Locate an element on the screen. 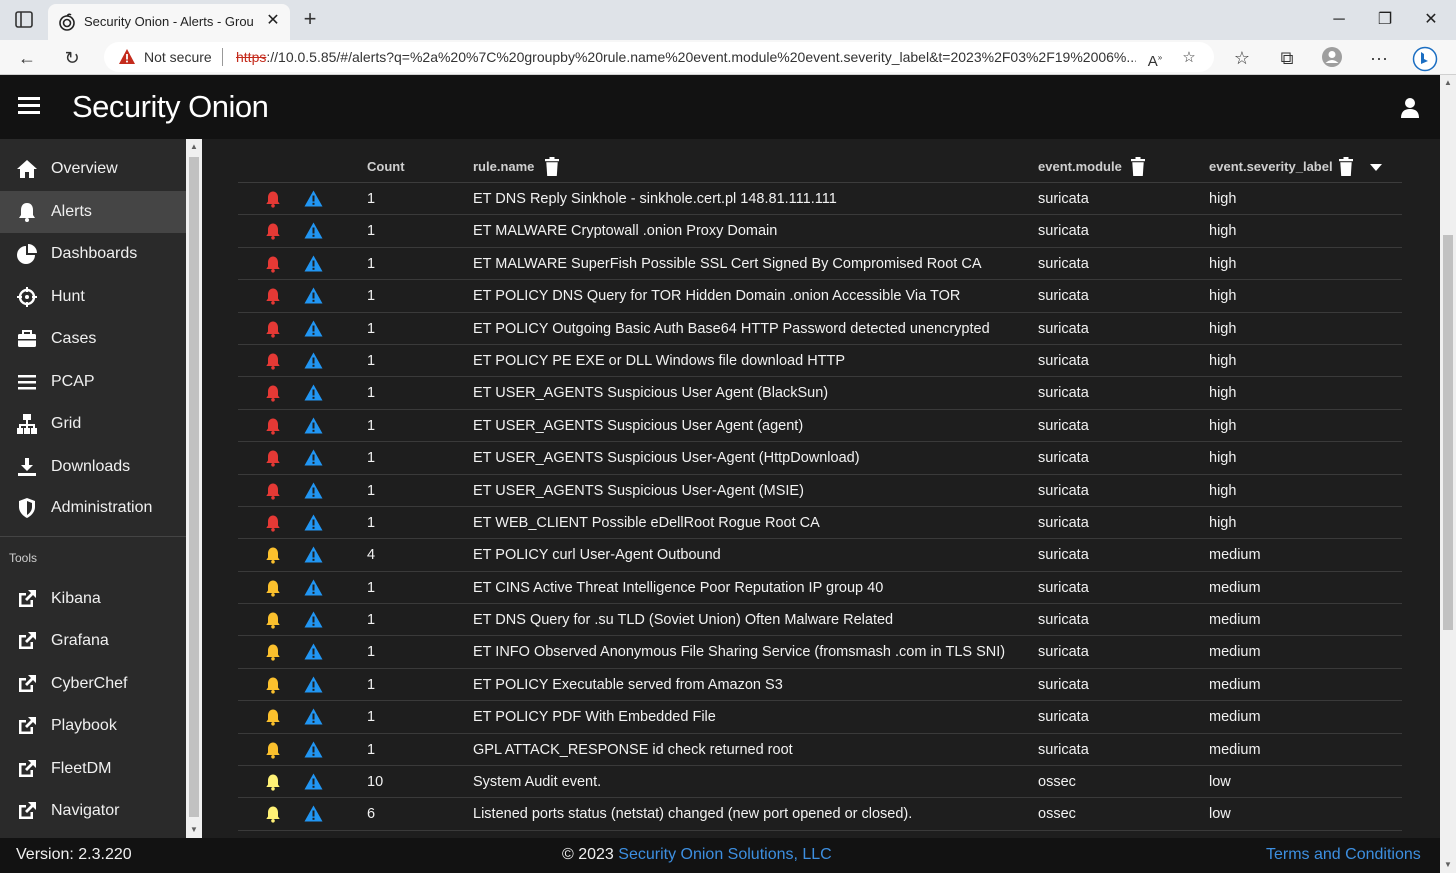 This screenshot has width=1456, height=873. favorites-icon: ☆ is located at coordinates (1242, 58).